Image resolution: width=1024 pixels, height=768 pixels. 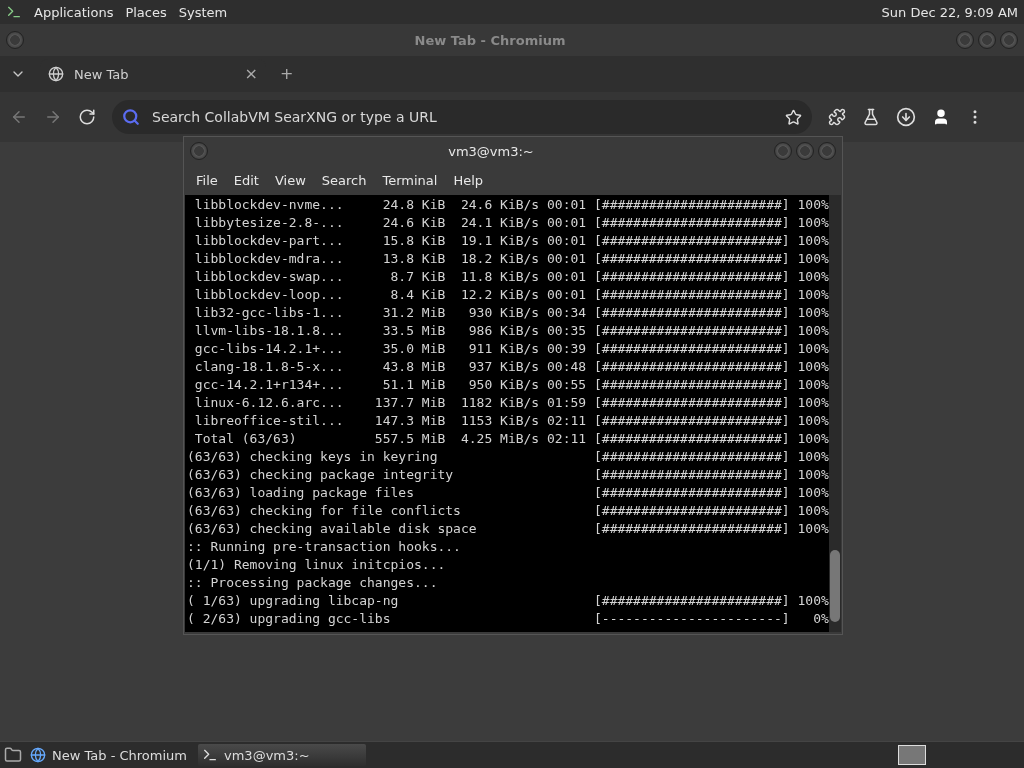 What do you see at coordinates (19, 117) in the screenshot?
I see `back-icon` at bounding box center [19, 117].